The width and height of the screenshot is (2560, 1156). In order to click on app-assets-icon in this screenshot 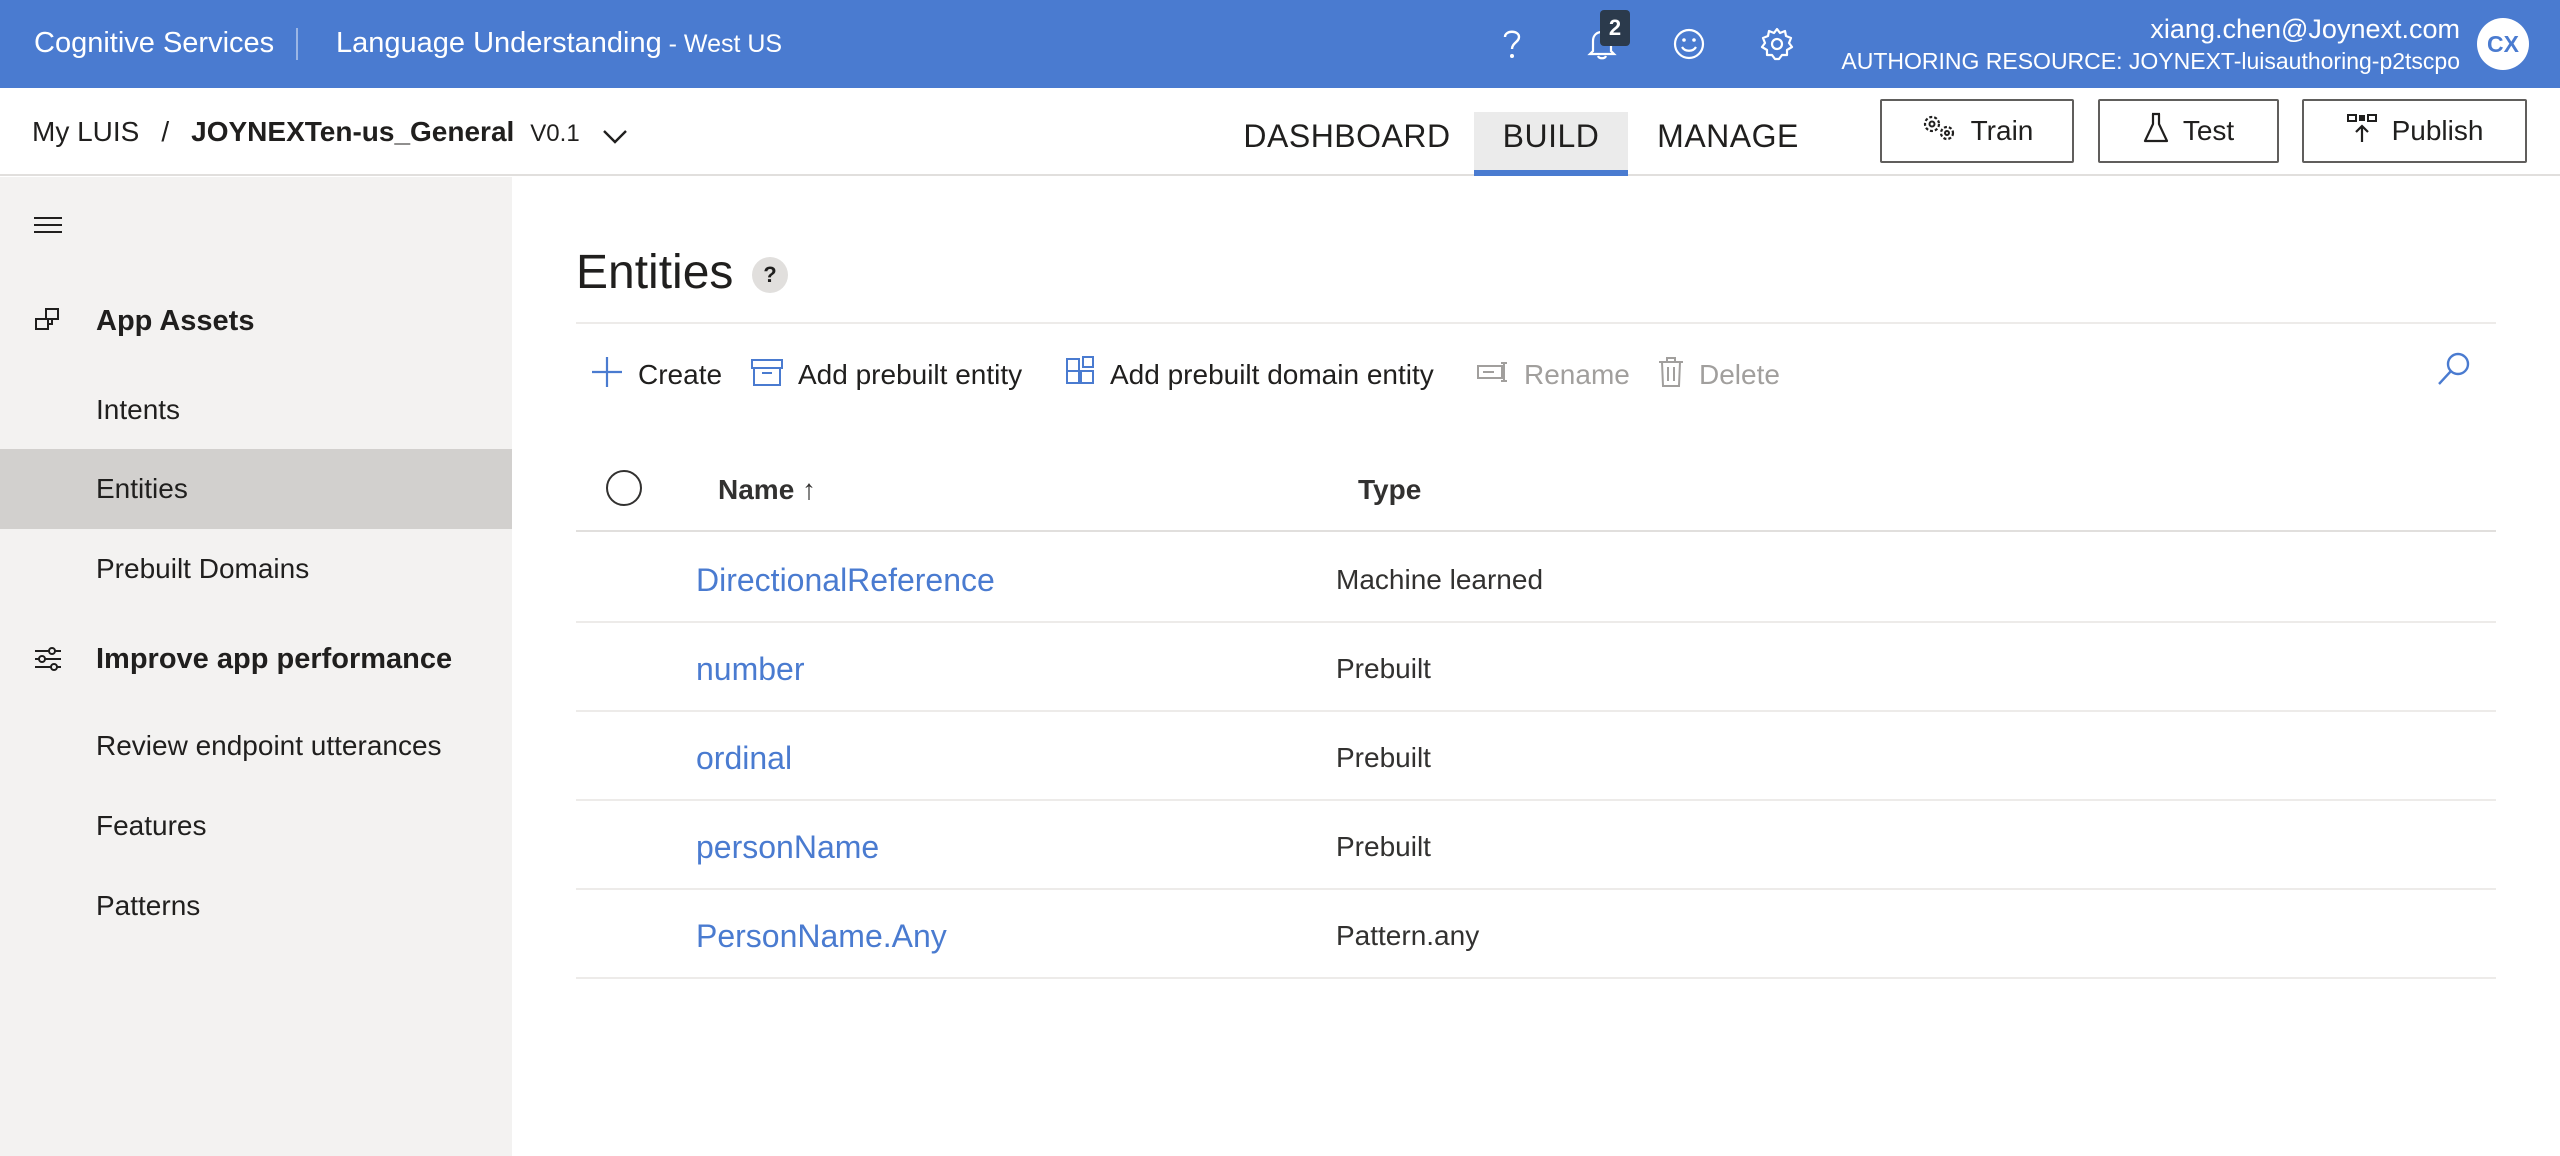, I will do `click(48, 325)`.